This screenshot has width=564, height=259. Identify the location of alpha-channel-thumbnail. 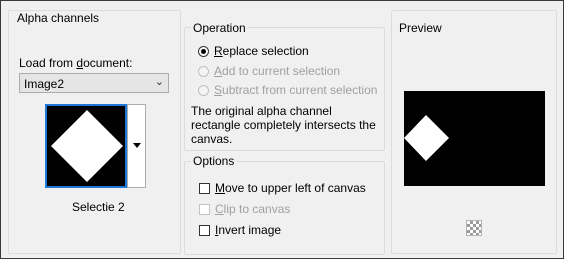
(86, 146).